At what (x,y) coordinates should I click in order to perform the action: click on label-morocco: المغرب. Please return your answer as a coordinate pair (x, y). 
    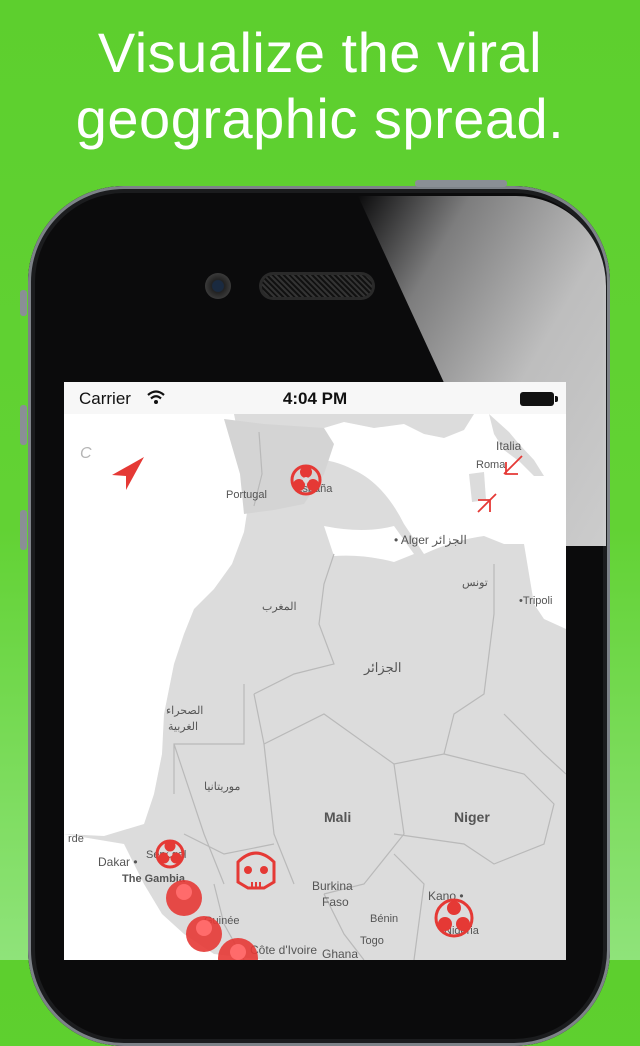
    Looking at the image, I should click on (279, 607).